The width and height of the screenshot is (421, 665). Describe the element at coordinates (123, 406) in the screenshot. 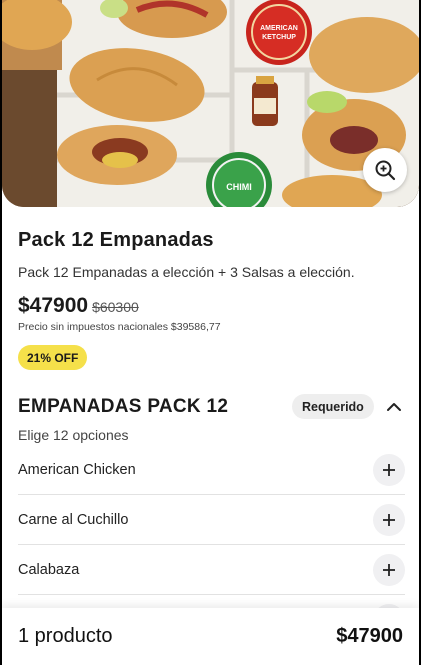

I see `section-title: EMPANADAS PACK 12` at that location.